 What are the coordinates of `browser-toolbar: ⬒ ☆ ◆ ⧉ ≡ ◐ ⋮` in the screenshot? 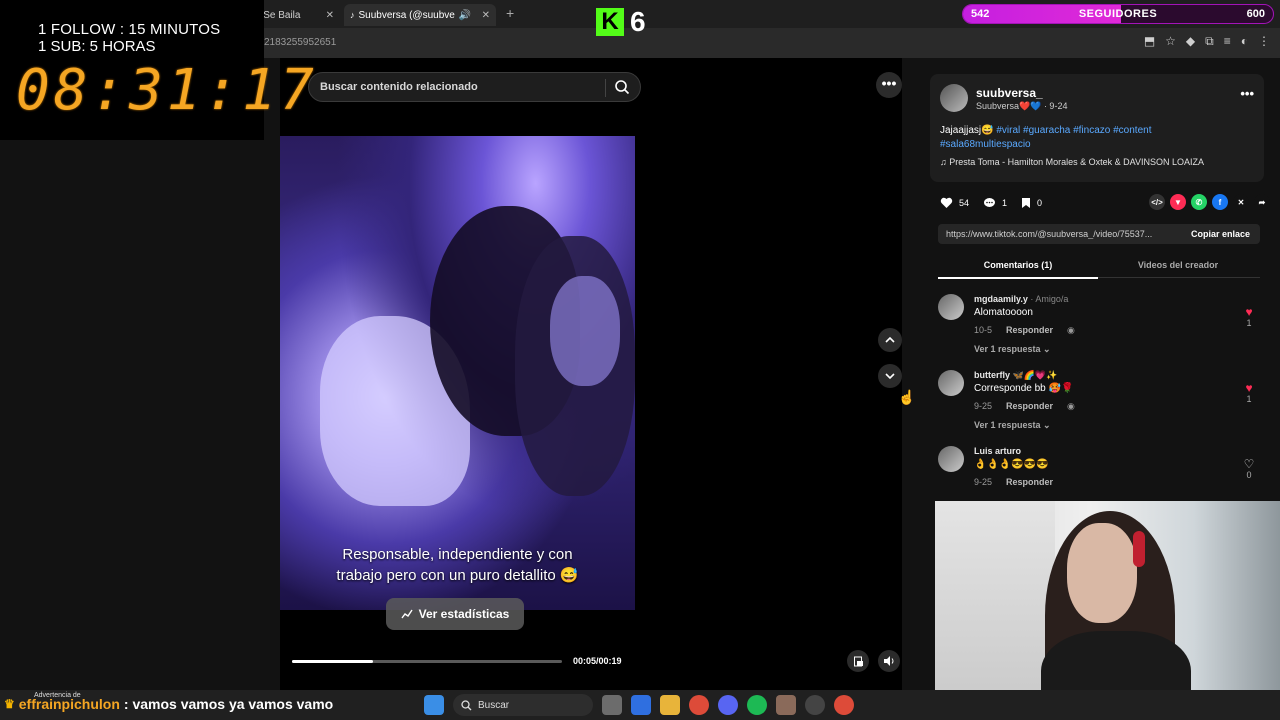 It's located at (1207, 41).